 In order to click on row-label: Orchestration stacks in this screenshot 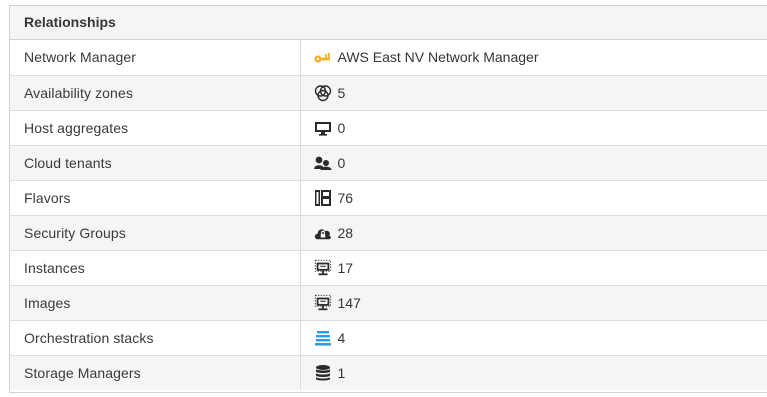, I will do `click(155, 337)`.